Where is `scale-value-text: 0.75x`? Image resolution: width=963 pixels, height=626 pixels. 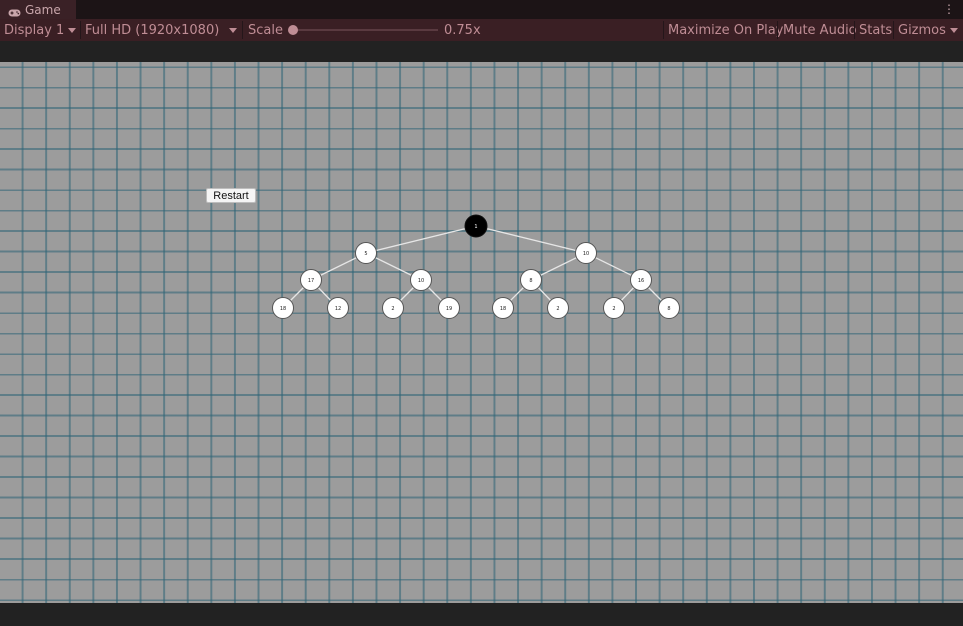 scale-value-text: 0.75x is located at coordinates (462, 30).